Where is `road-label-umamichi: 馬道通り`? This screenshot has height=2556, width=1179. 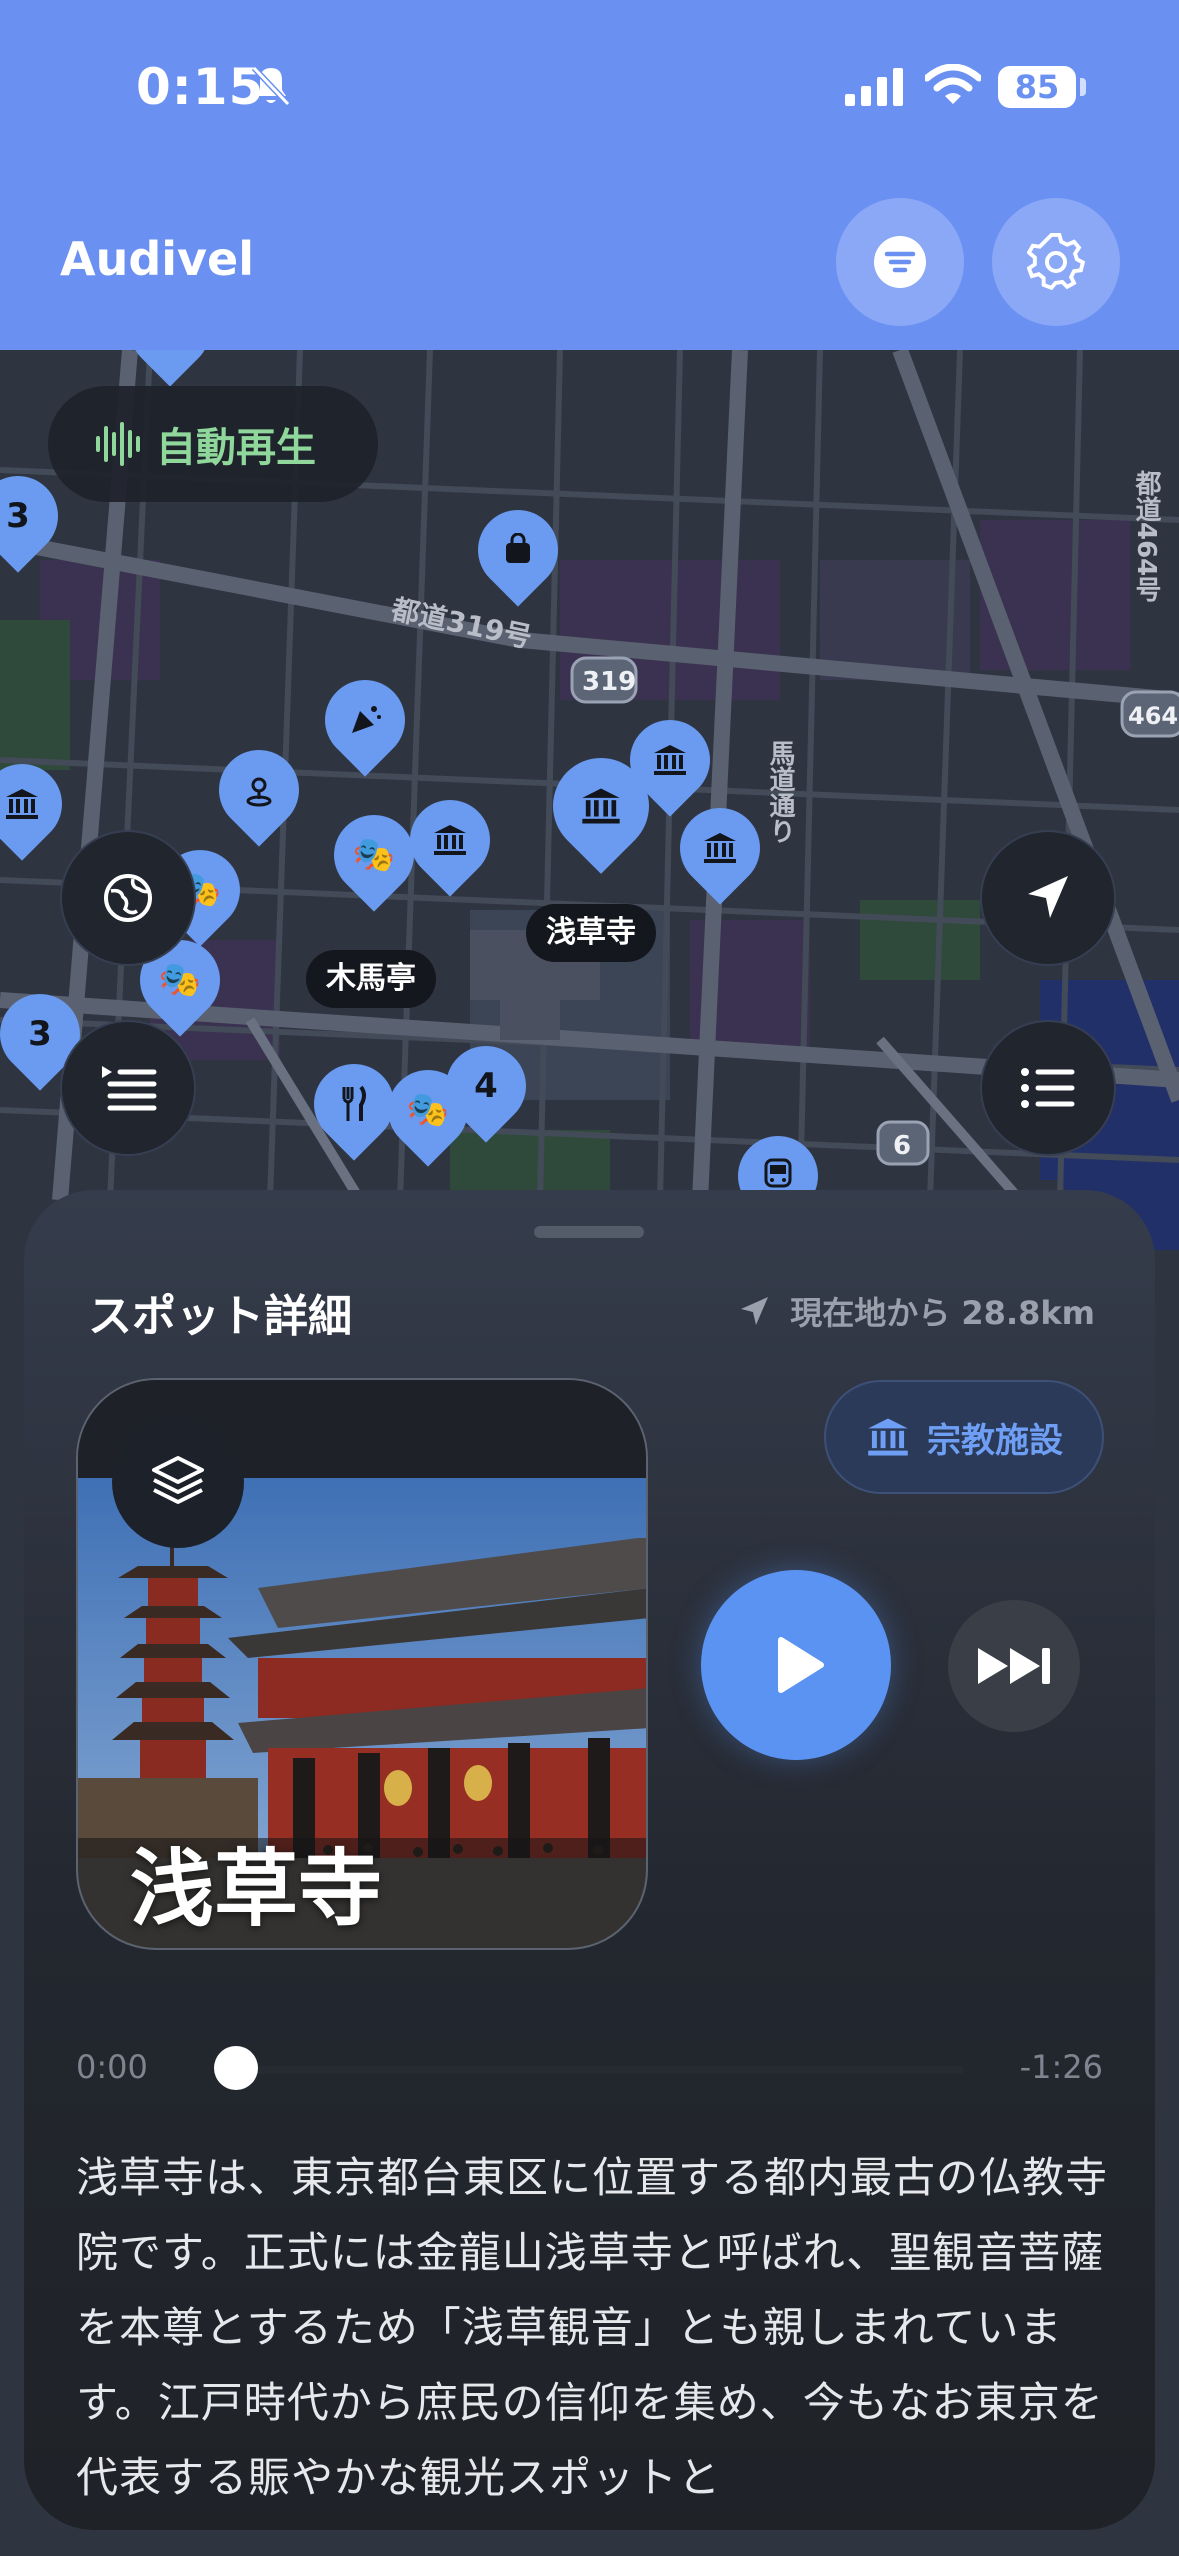 road-label-umamichi: 馬道通り is located at coordinates (780, 792).